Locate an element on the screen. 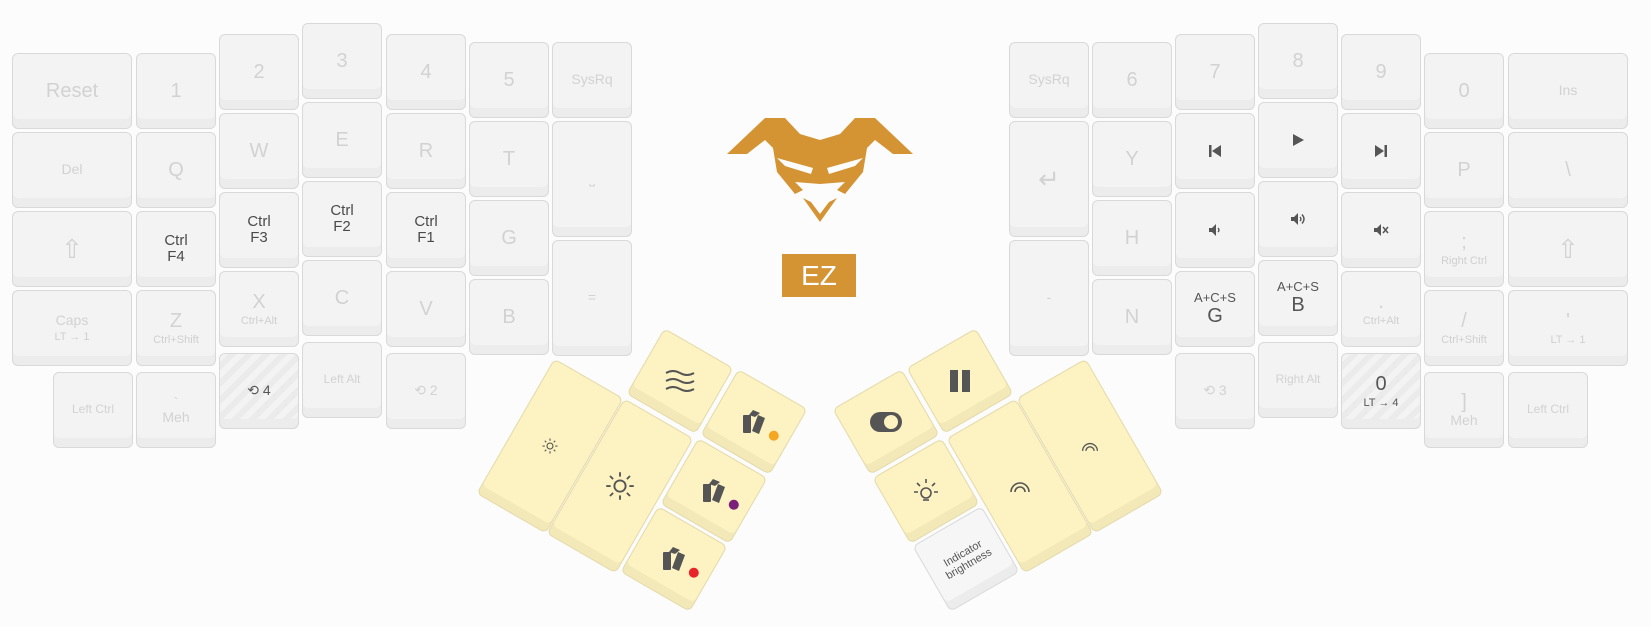  key-quote: ' LT → 1 is located at coordinates (1568, 328).